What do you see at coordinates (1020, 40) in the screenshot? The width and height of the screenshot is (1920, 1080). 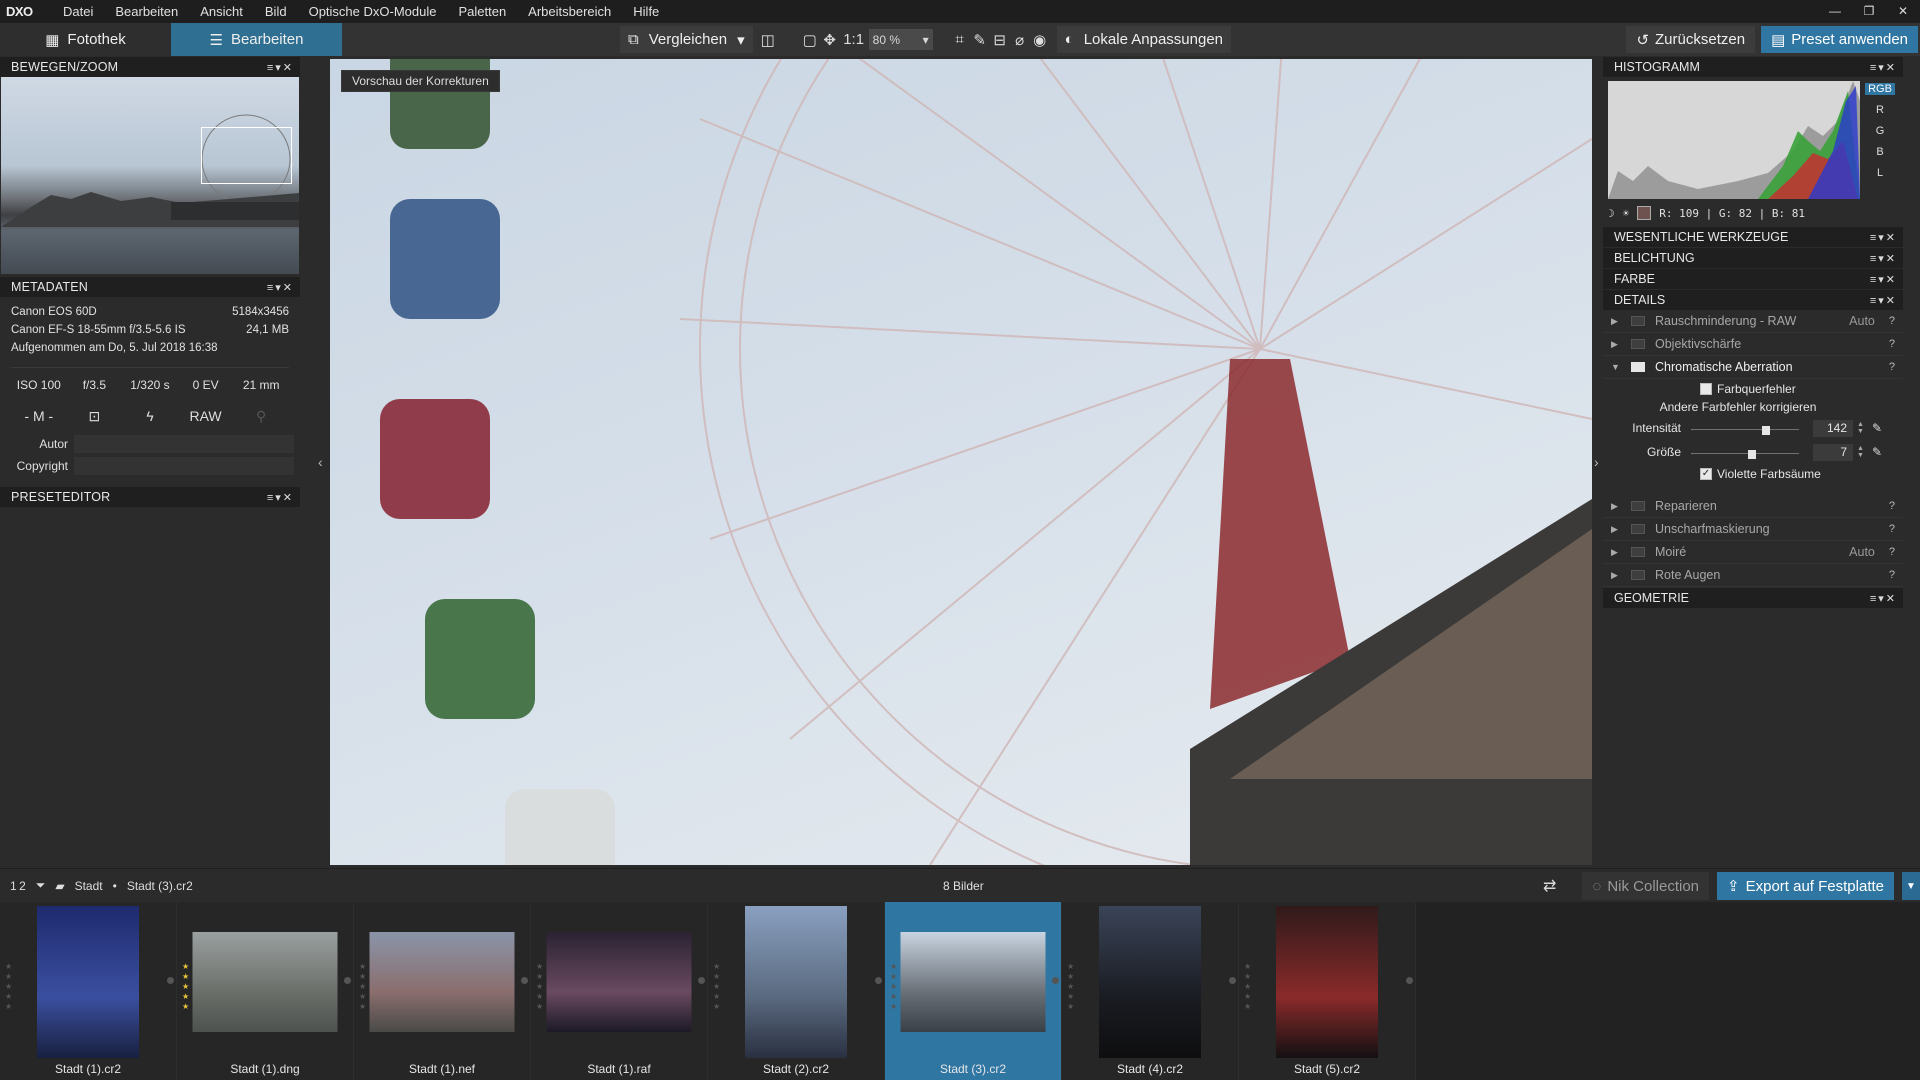 I see `repair-icon: ⌀` at bounding box center [1020, 40].